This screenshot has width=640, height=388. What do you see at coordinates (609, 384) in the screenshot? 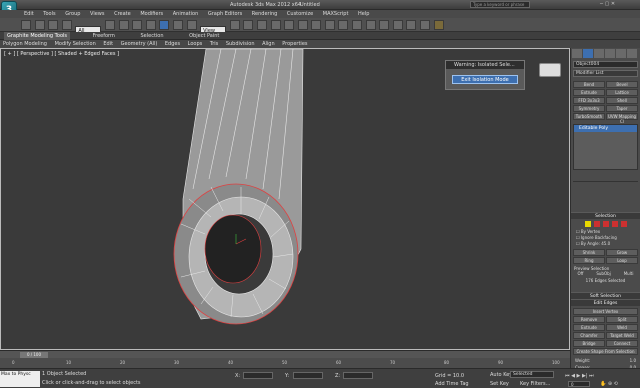
I see `viewport-nav-icon: ✋ ⊕ ⟲` at bounding box center [609, 384].